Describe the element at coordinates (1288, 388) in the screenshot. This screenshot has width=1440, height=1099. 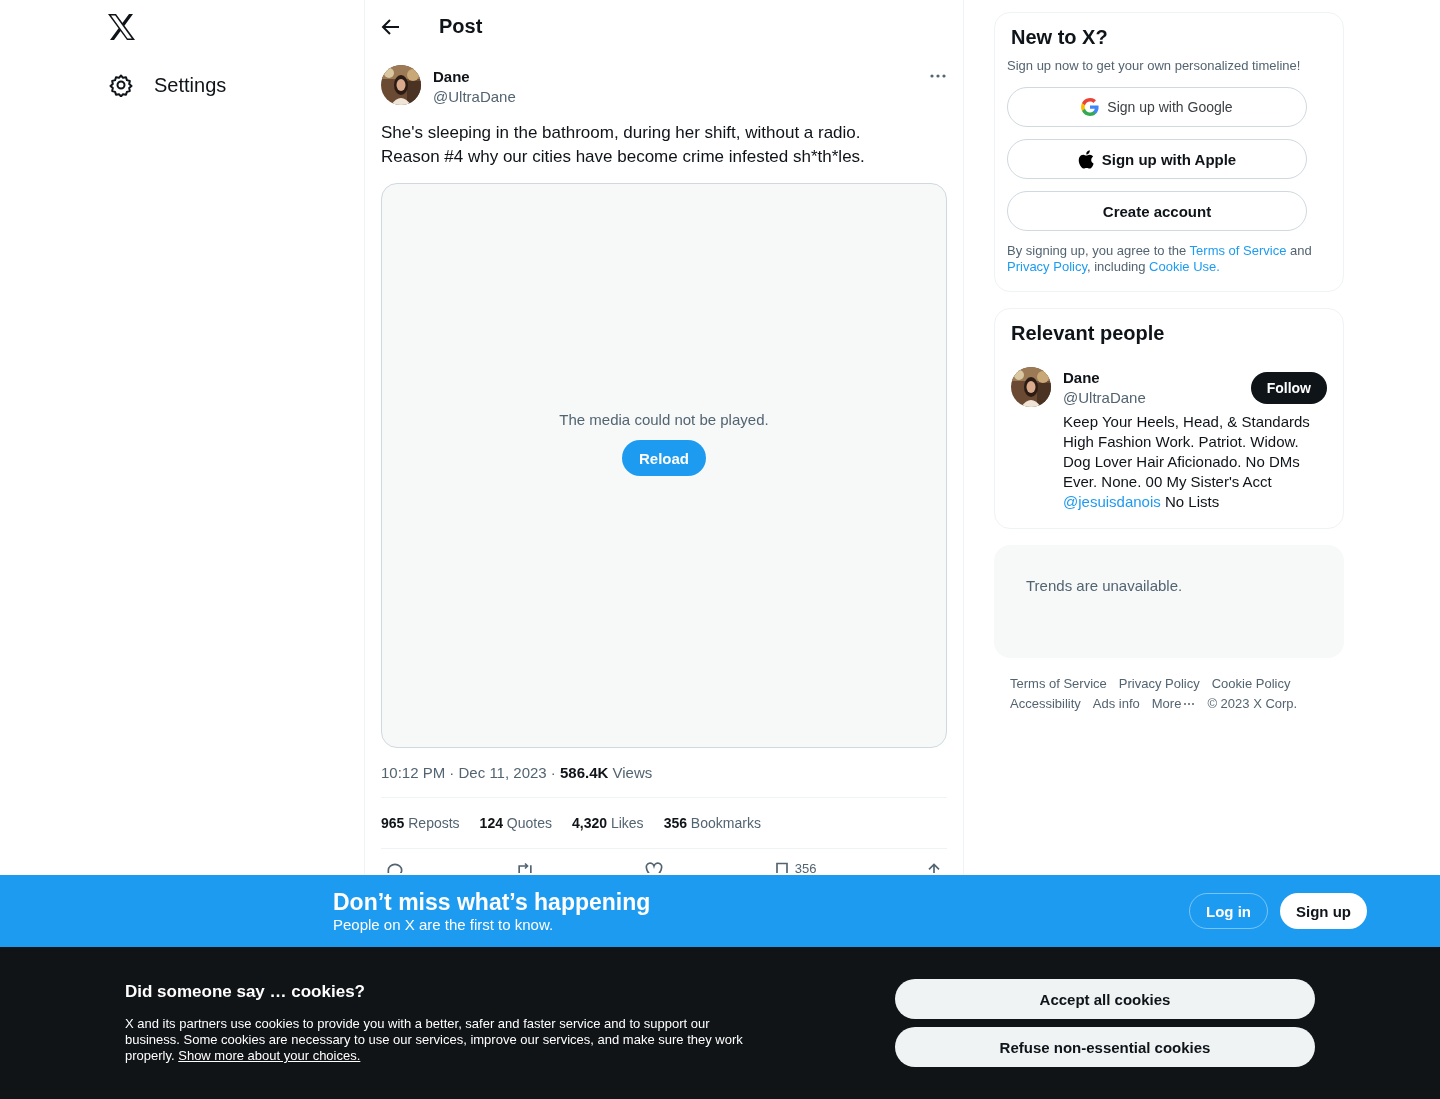
I see `follow-button: Follow` at that location.